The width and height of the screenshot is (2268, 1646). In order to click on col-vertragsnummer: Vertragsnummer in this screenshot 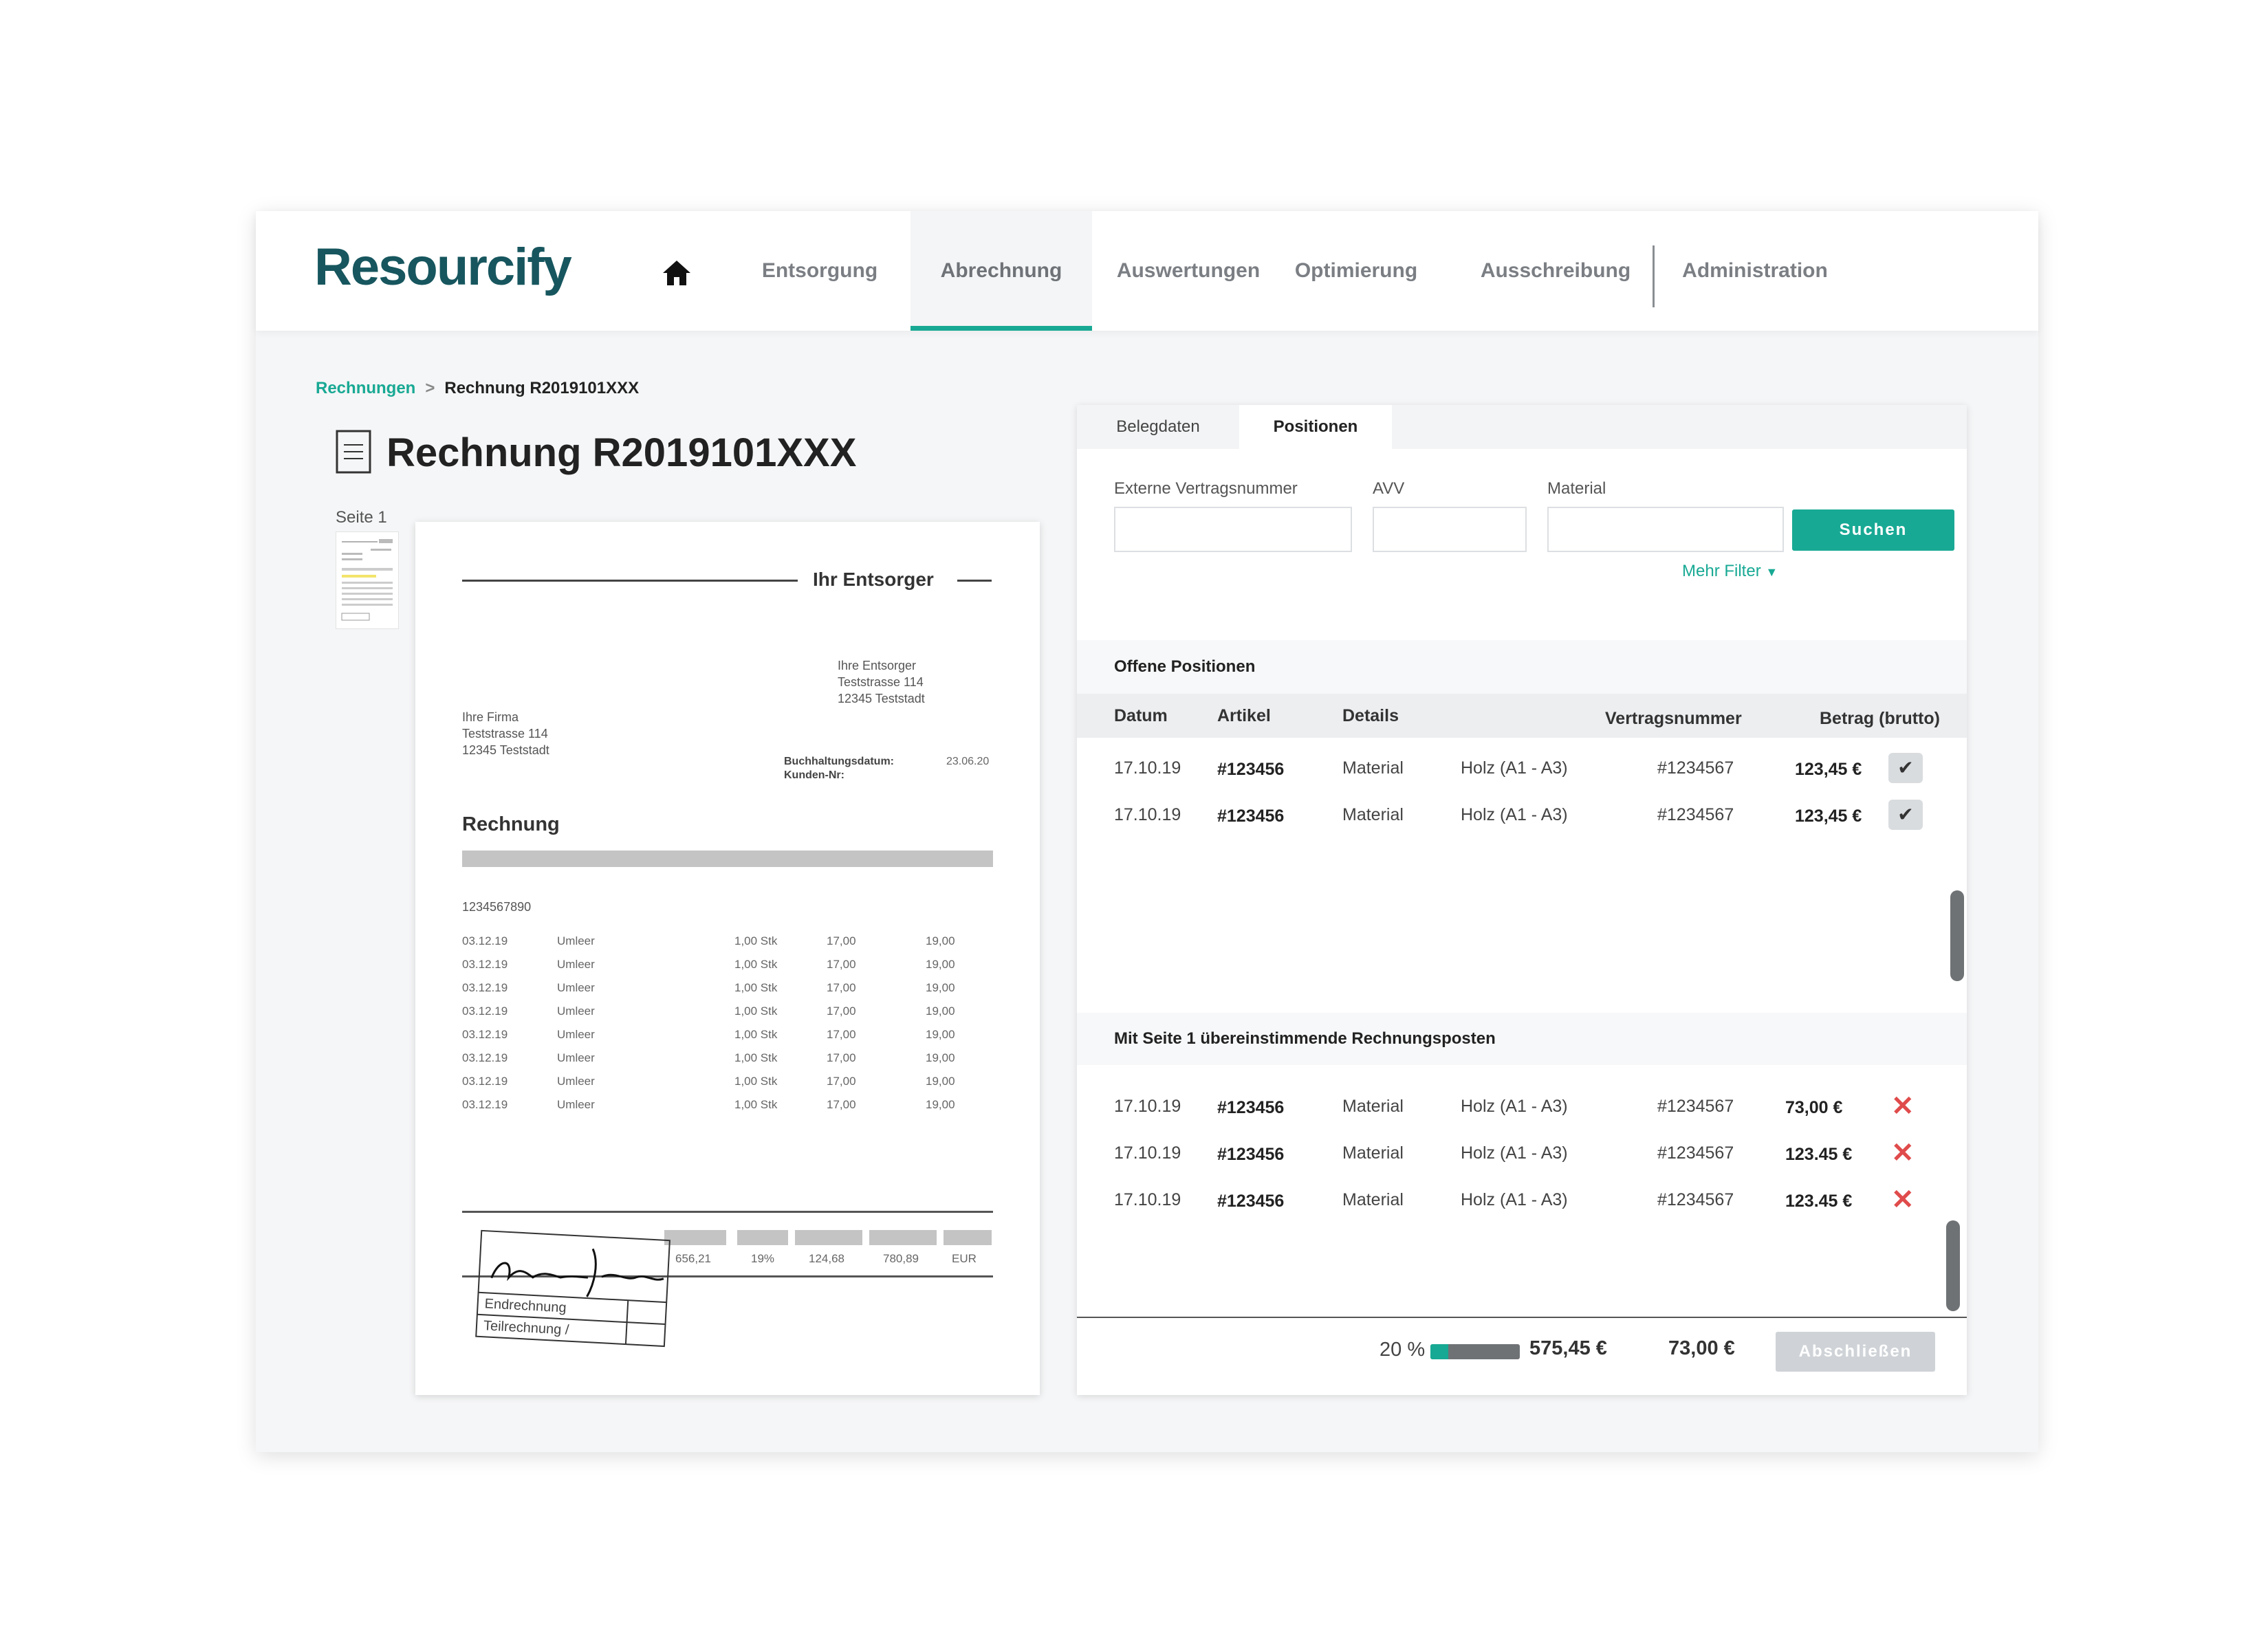, I will do `click(1673, 718)`.